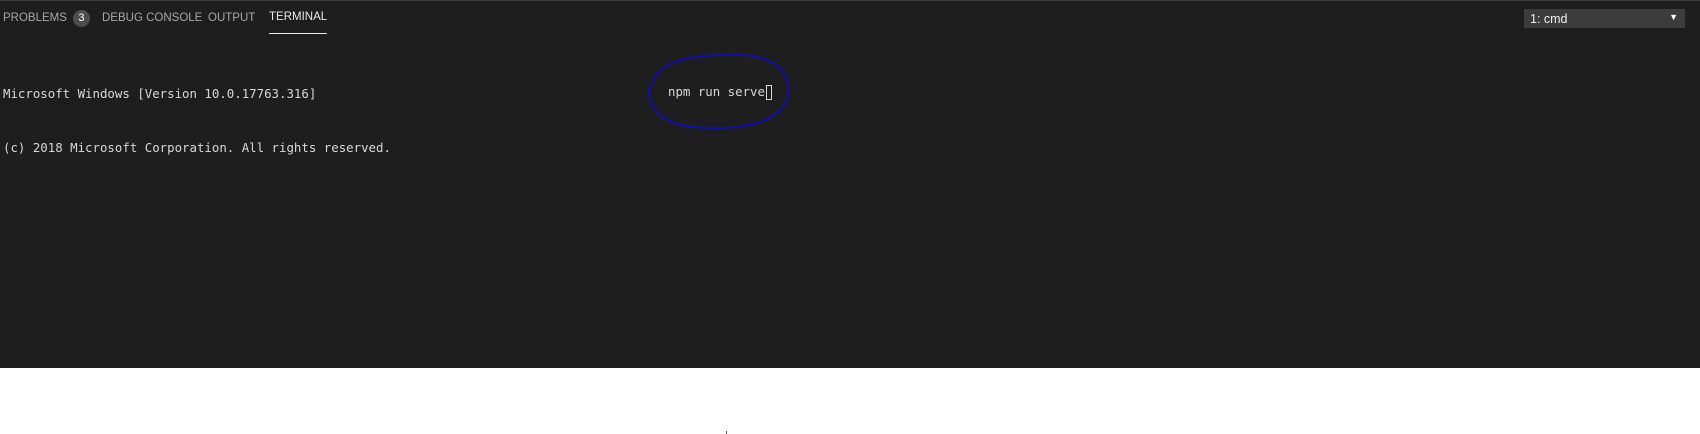  Describe the element at coordinates (716, 91) in the screenshot. I see `terminal-command: npm run serve` at that location.